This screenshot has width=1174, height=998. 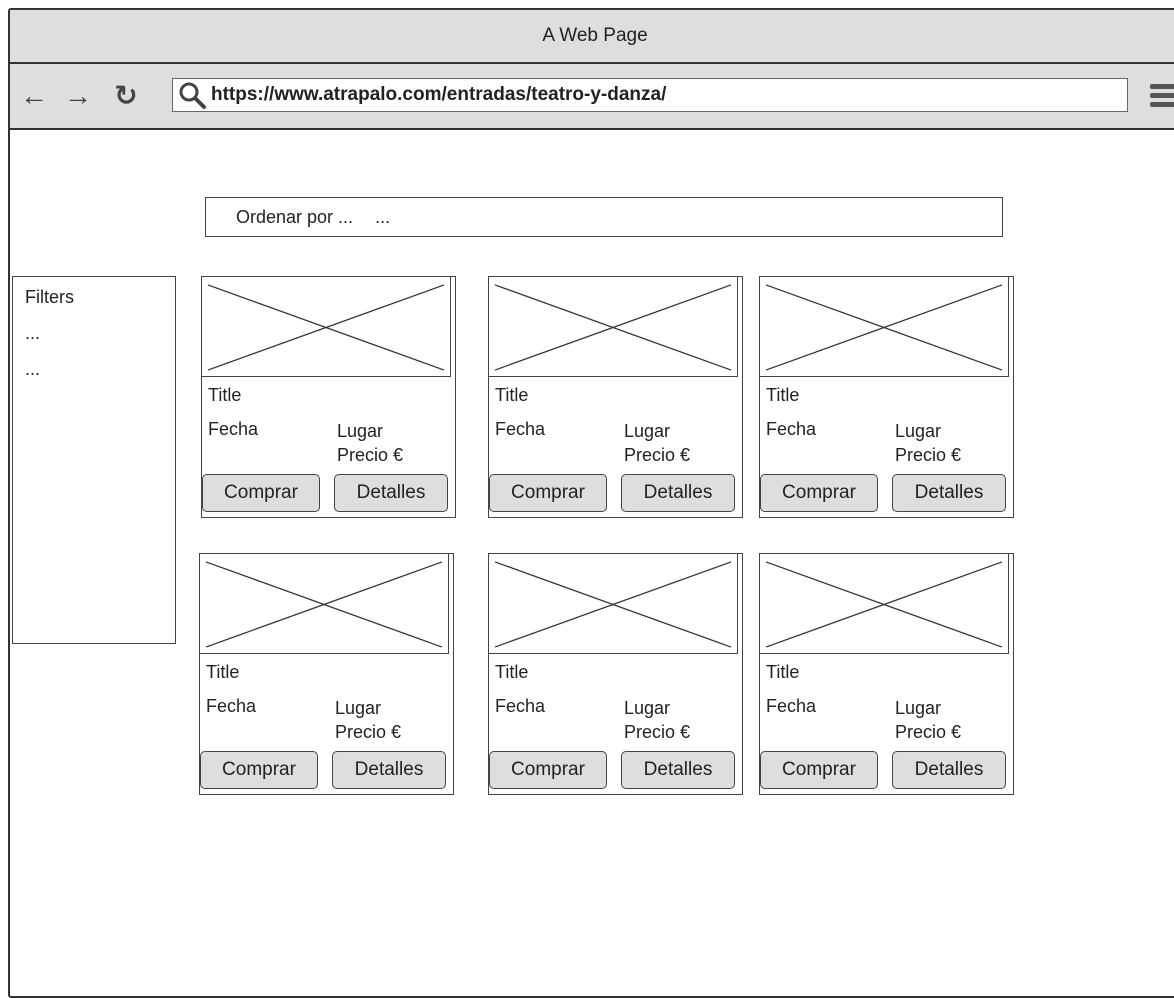 I want to click on arrow-left-icon: ←, so click(x=34, y=96).